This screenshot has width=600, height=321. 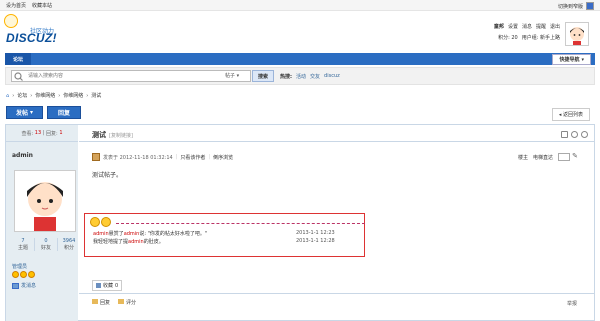 What do you see at coordinates (555, 26) in the screenshot?
I see `logout-link: 退出` at bounding box center [555, 26].